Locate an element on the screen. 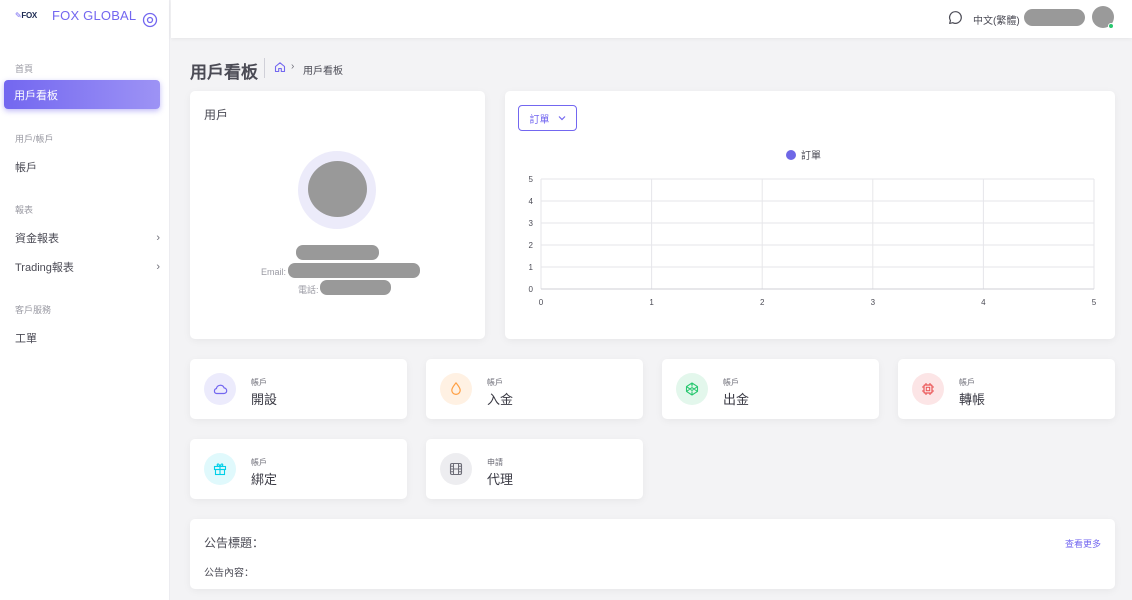  chart-type-select: 訂單 is located at coordinates (547, 118).